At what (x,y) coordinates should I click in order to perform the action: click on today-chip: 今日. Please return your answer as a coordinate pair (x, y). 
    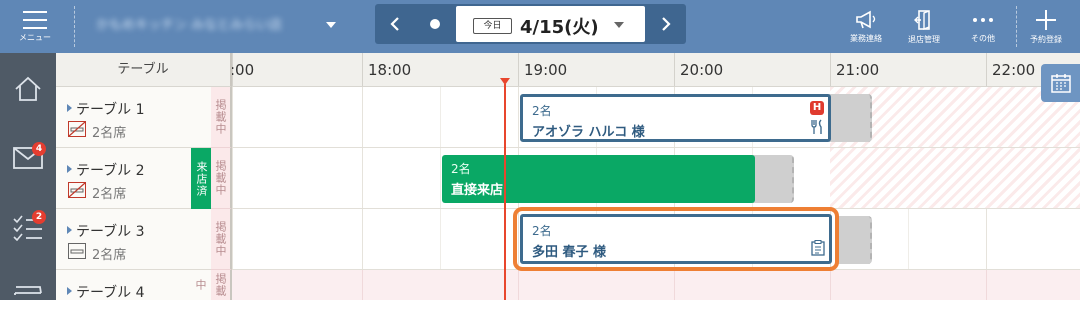
    Looking at the image, I should click on (492, 26).